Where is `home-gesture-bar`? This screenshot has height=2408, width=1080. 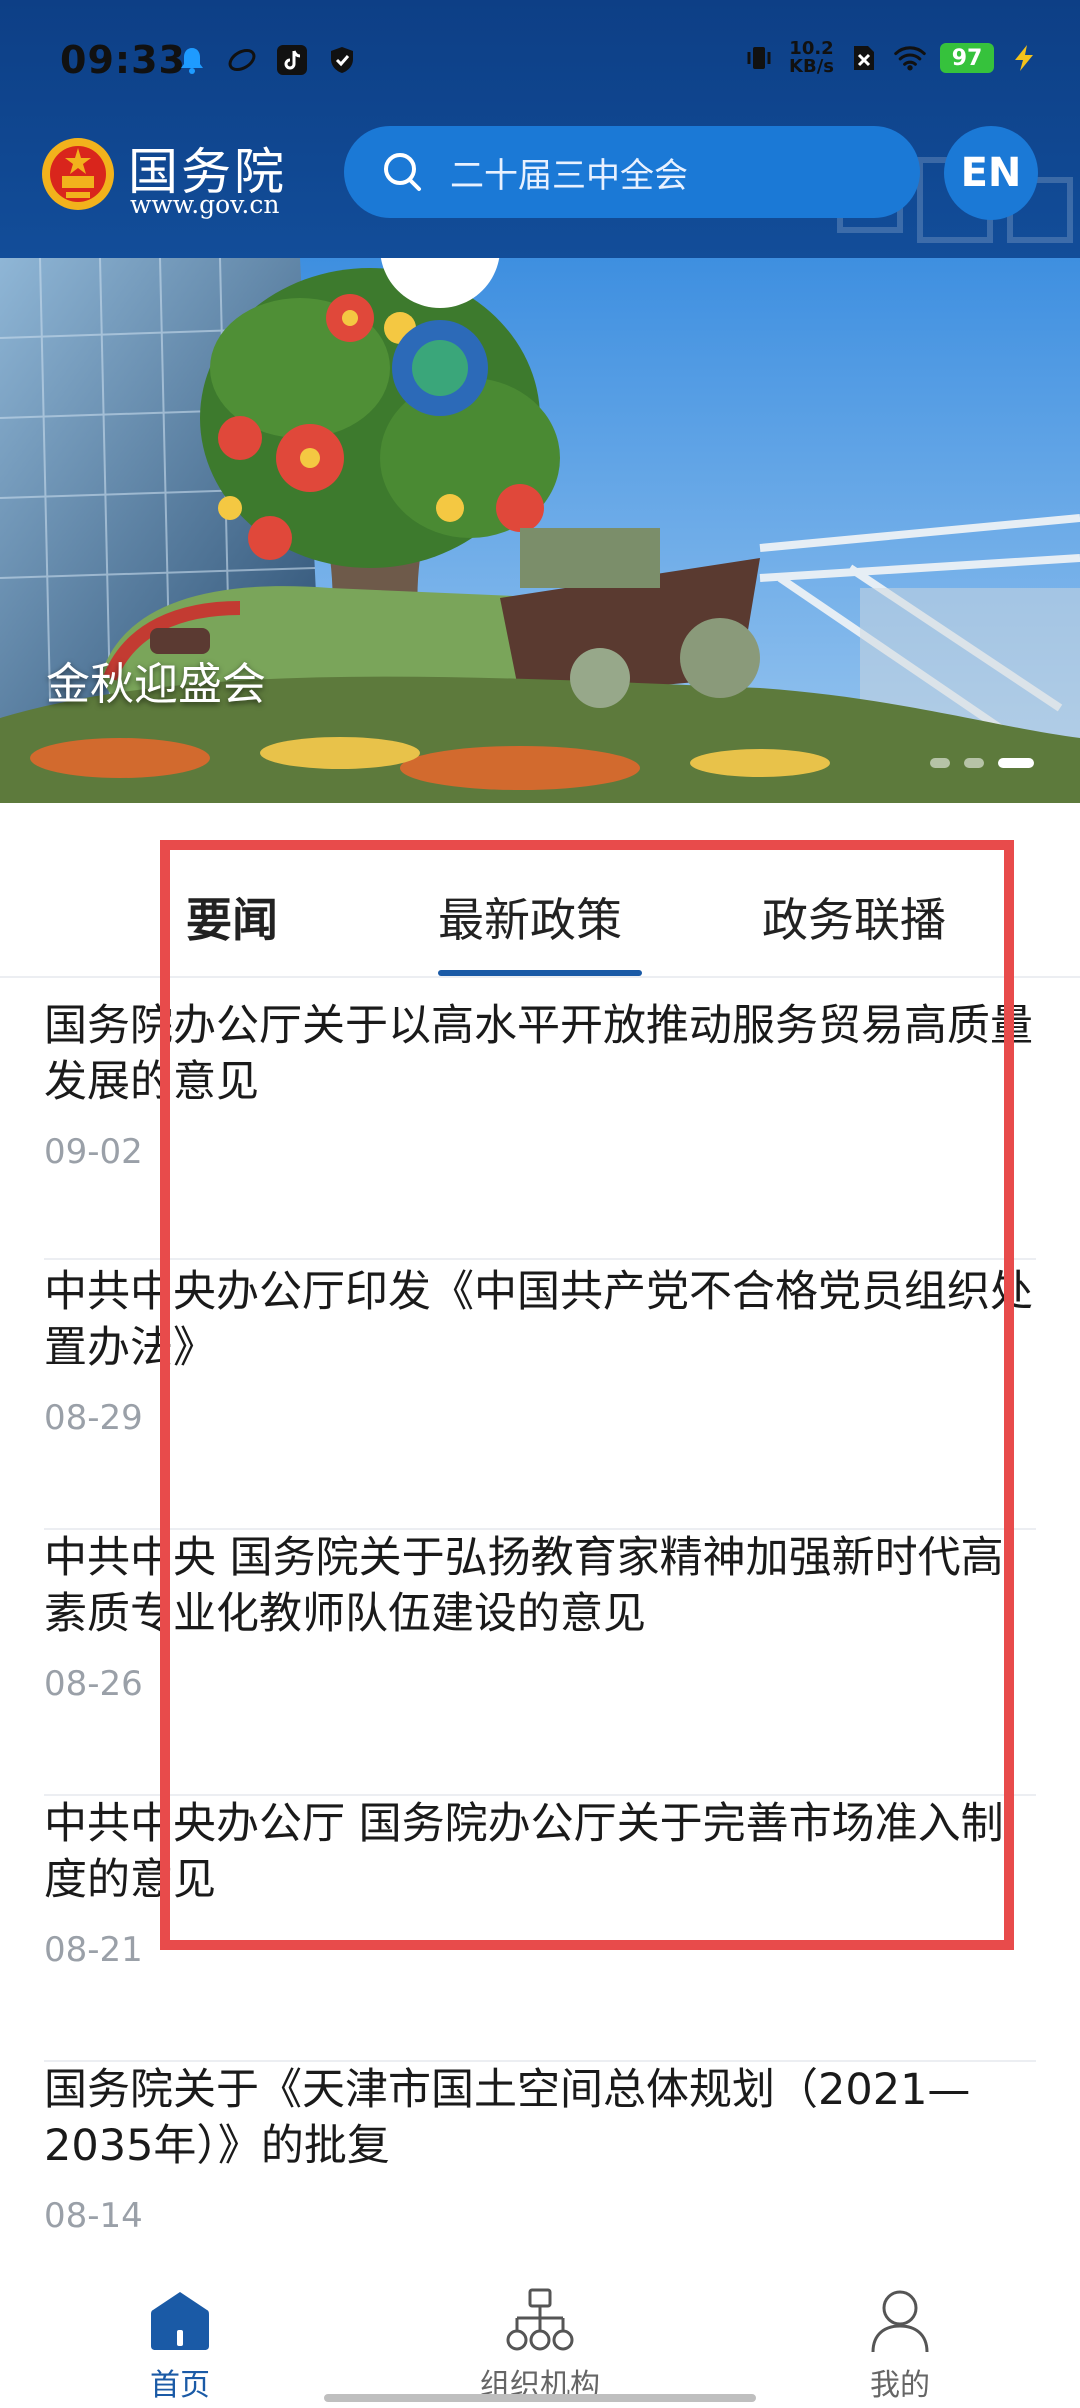
home-gesture-bar is located at coordinates (540, 2398).